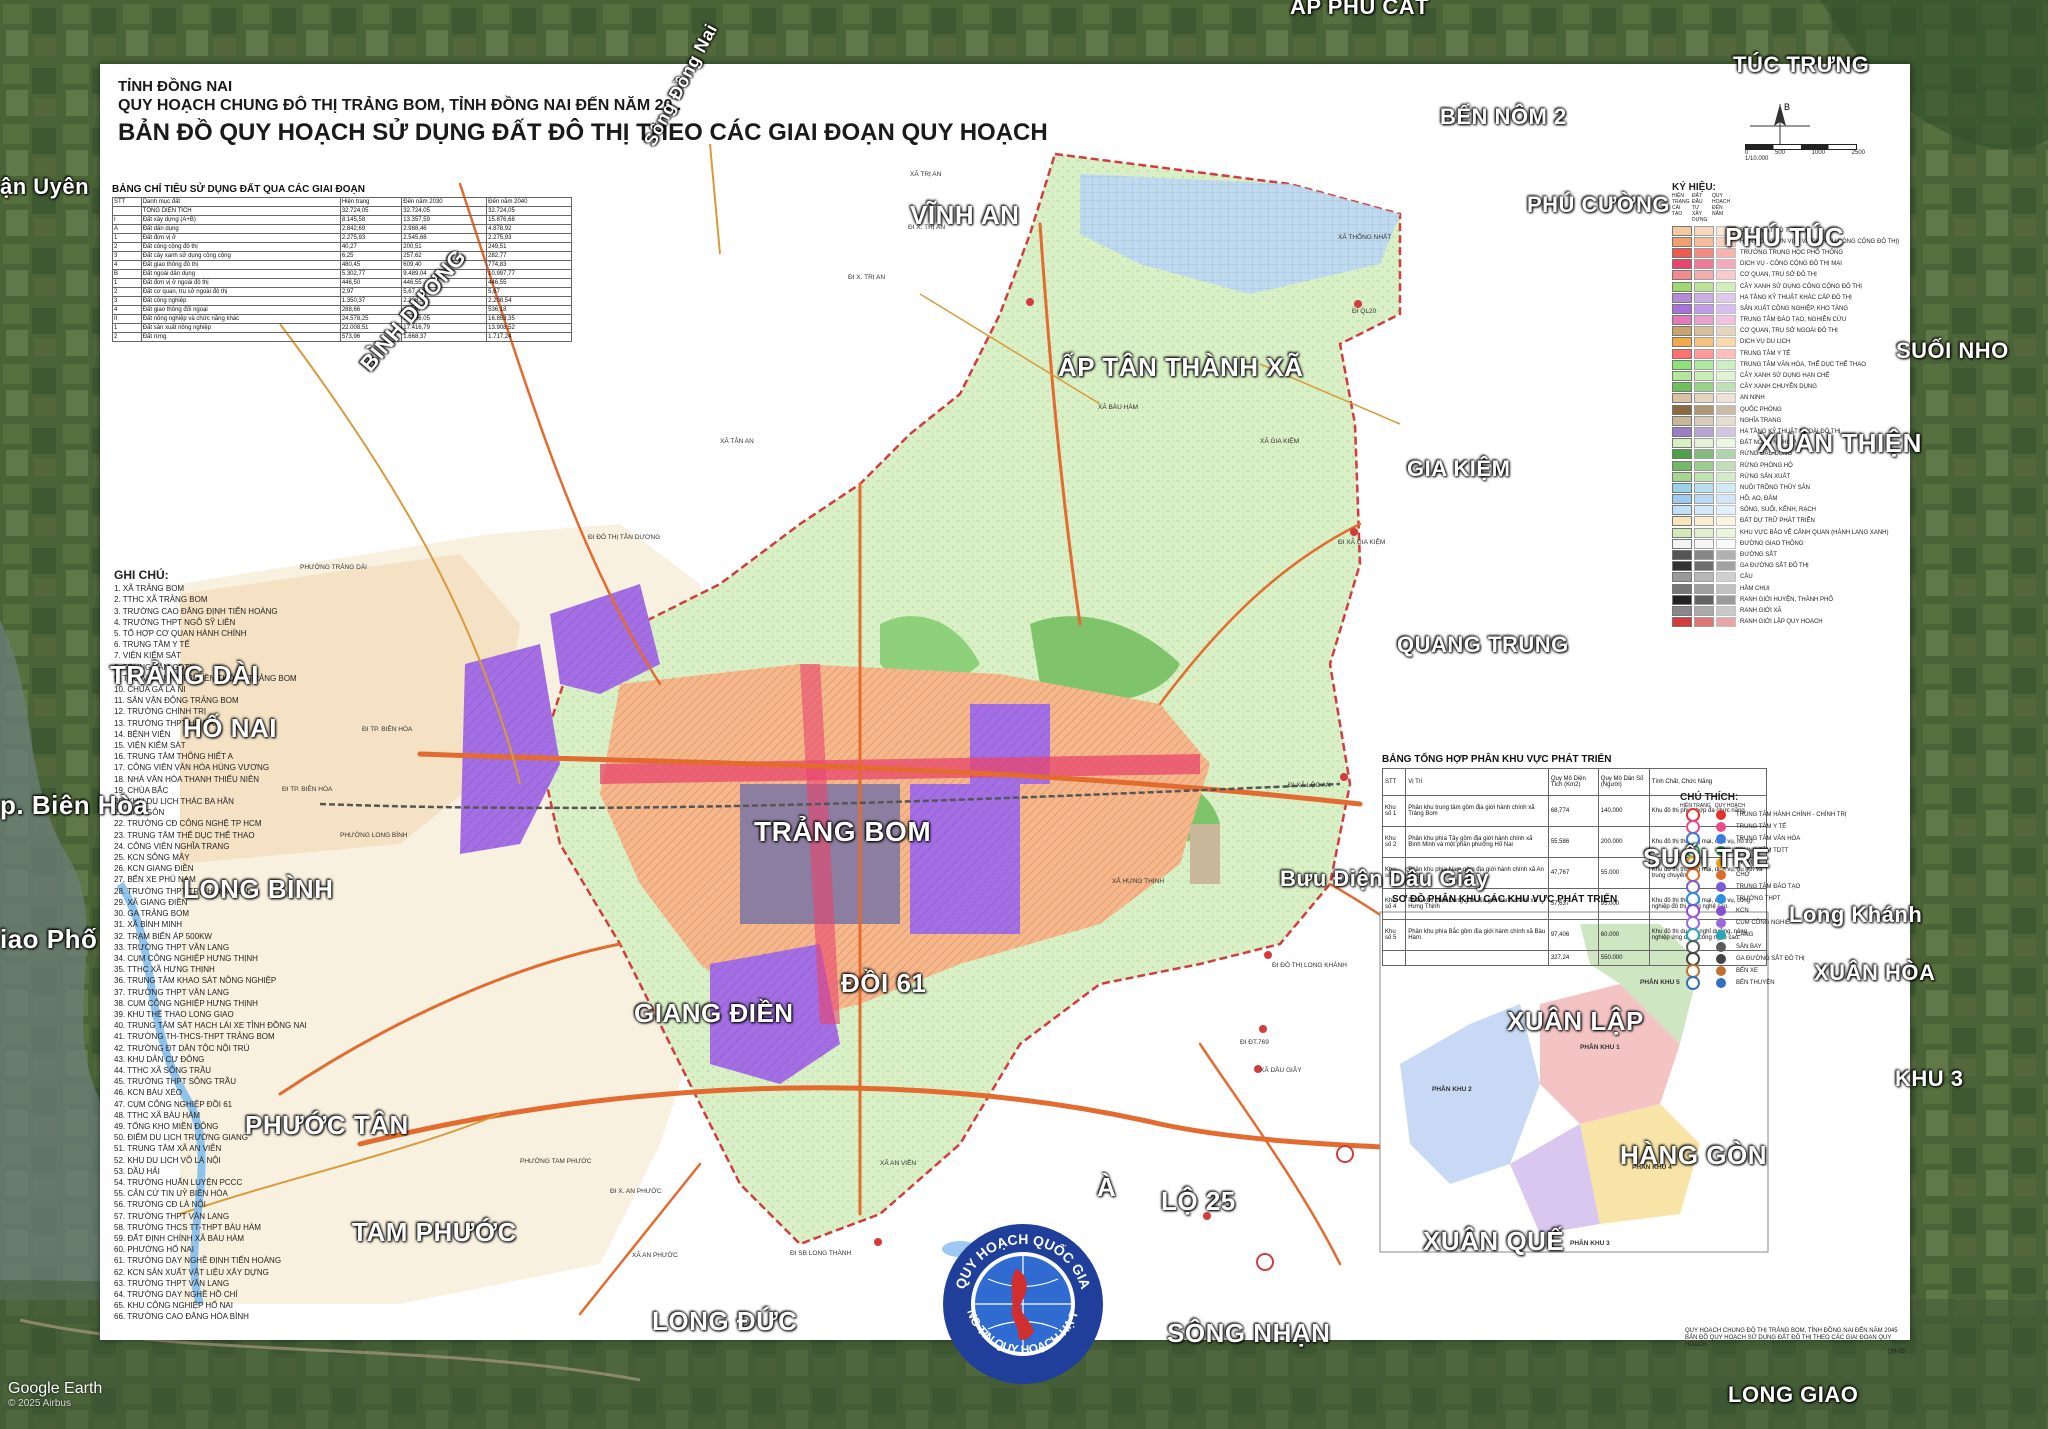  What do you see at coordinates (1758, 555) in the screenshot?
I see `legend-label: ĐƯỜNG SẮT` at bounding box center [1758, 555].